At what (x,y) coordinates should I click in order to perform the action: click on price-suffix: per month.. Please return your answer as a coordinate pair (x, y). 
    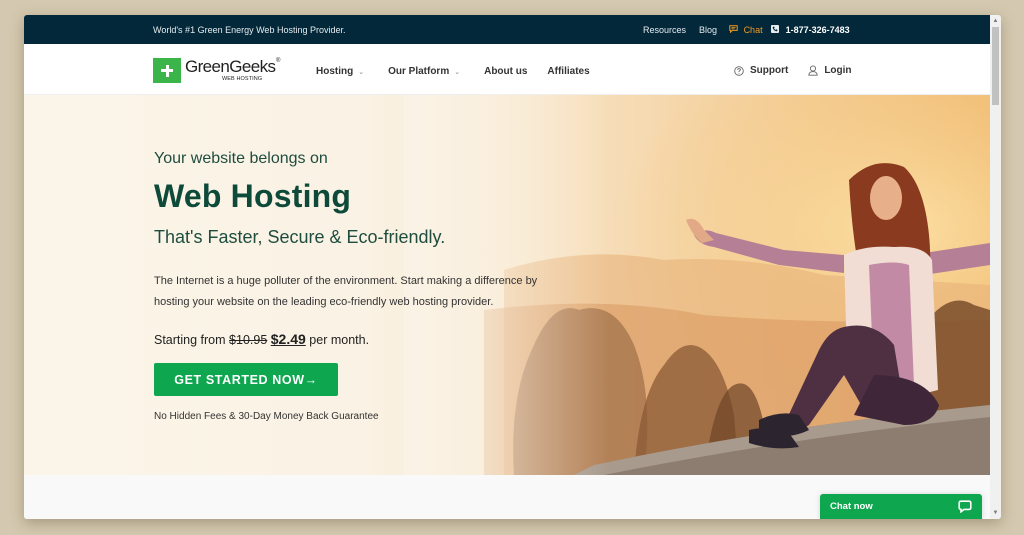
    Looking at the image, I should click on (339, 340).